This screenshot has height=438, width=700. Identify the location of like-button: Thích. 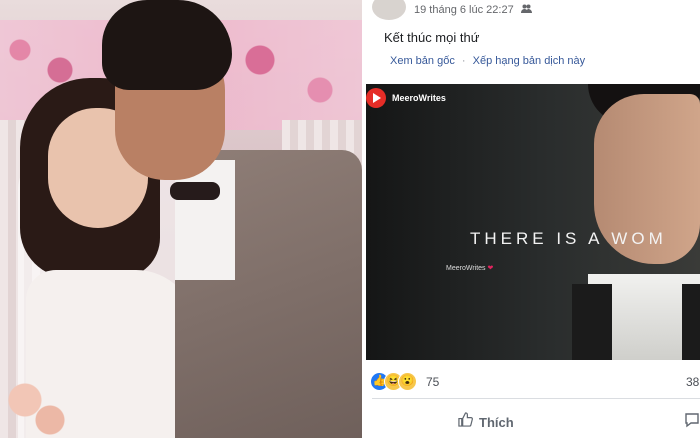
(486, 421).